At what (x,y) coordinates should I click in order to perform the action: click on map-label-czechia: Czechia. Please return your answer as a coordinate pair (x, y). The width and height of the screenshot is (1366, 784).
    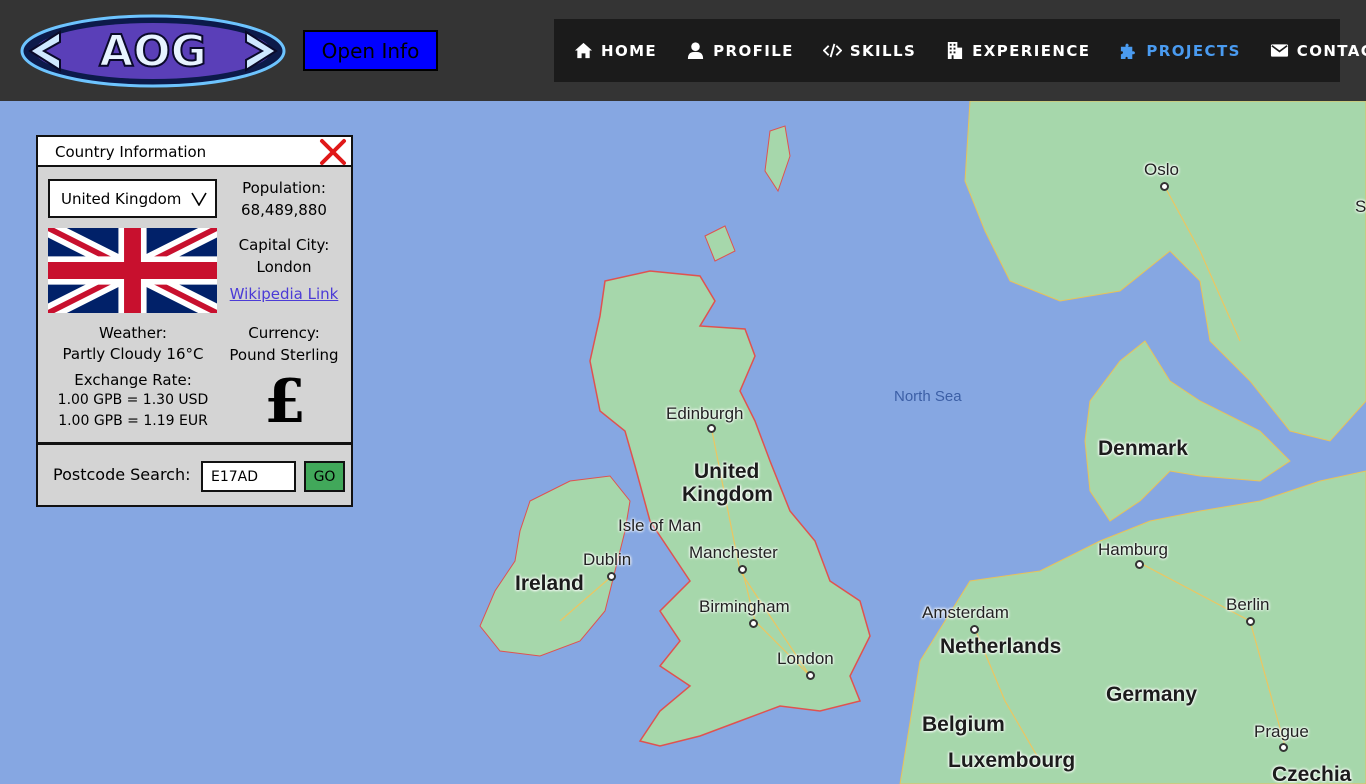
    Looking at the image, I should click on (1312, 773).